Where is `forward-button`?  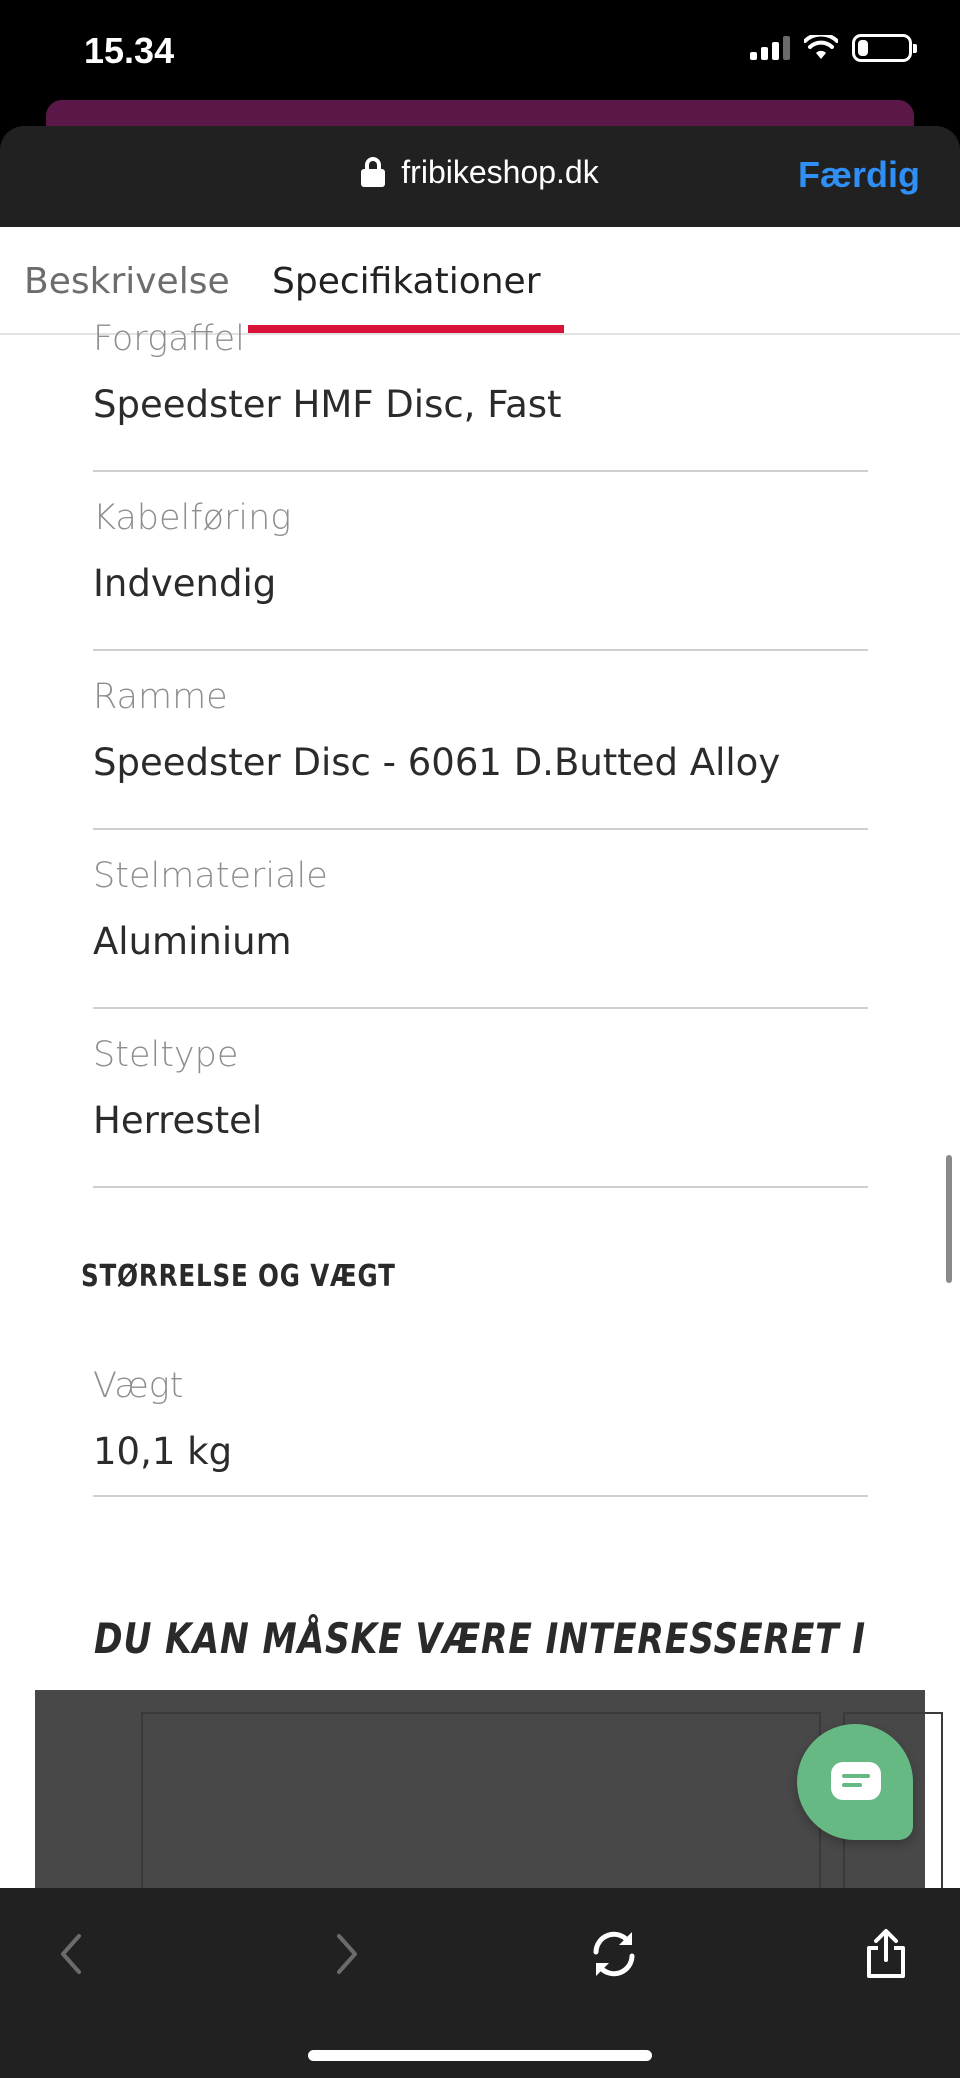 forward-button is located at coordinates (346, 1954).